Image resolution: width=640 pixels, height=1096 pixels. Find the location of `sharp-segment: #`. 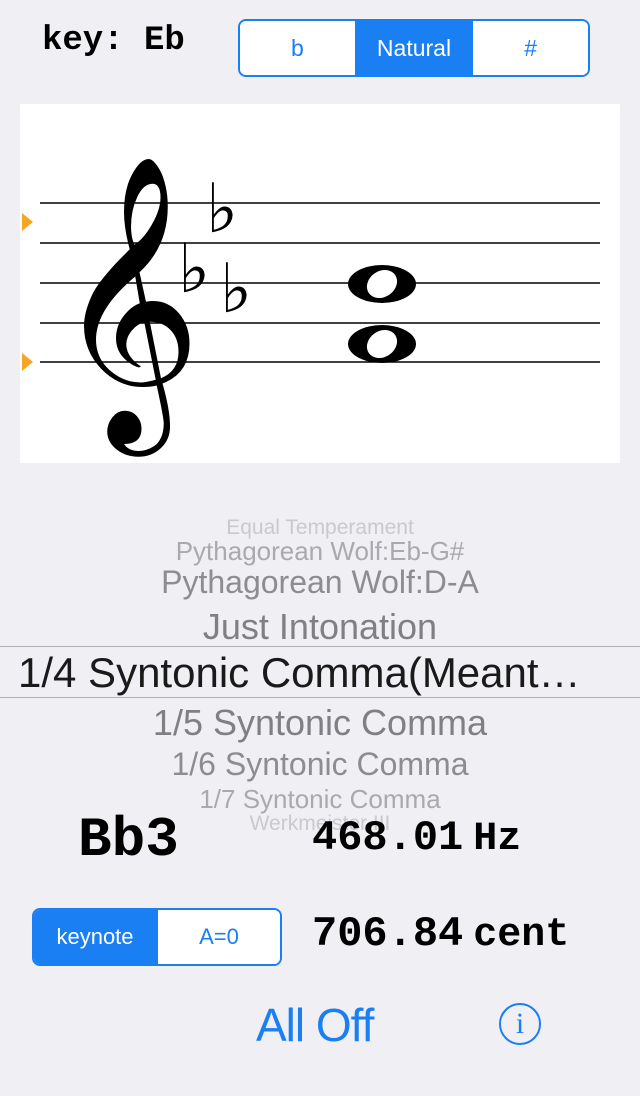

sharp-segment: # is located at coordinates (529, 48).